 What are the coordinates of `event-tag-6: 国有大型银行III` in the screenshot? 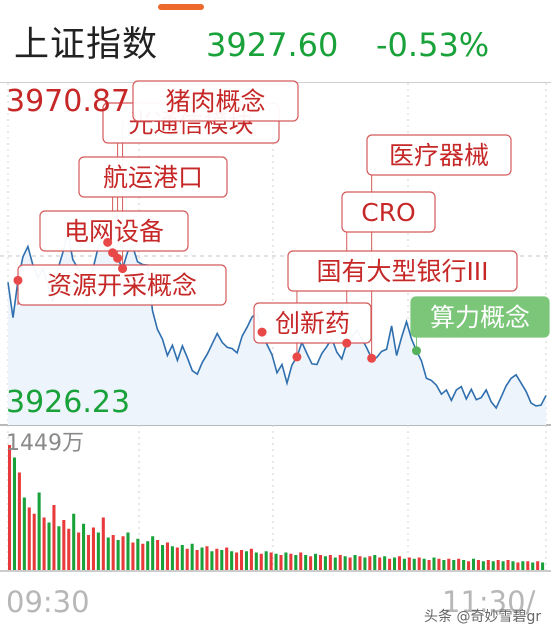 It's located at (402, 271).